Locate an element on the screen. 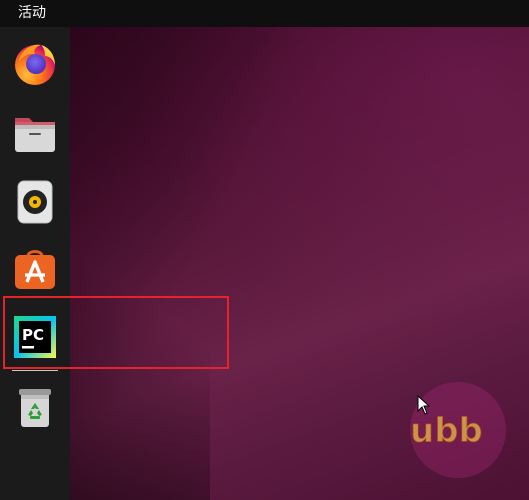 The height and width of the screenshot is (500, 529). dock-item-trash is located at coordinates (35, 407).